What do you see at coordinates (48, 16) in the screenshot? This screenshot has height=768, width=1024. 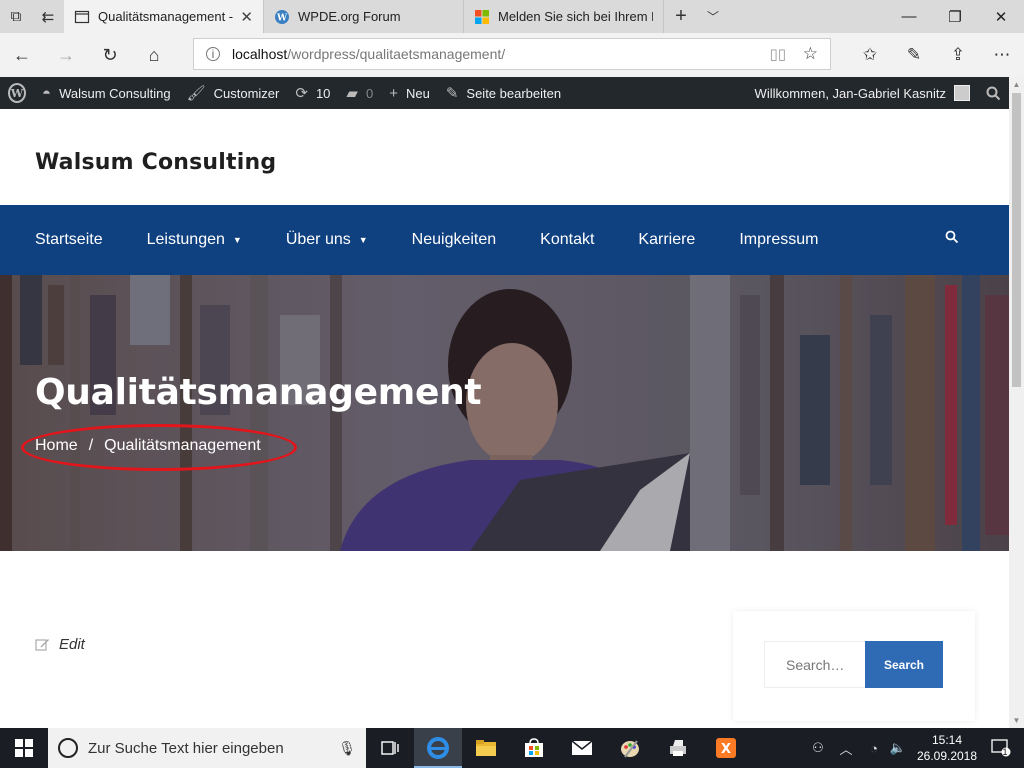 I see `set-tabs-aside-icon: ⇇` at bounding box center [48, 16].